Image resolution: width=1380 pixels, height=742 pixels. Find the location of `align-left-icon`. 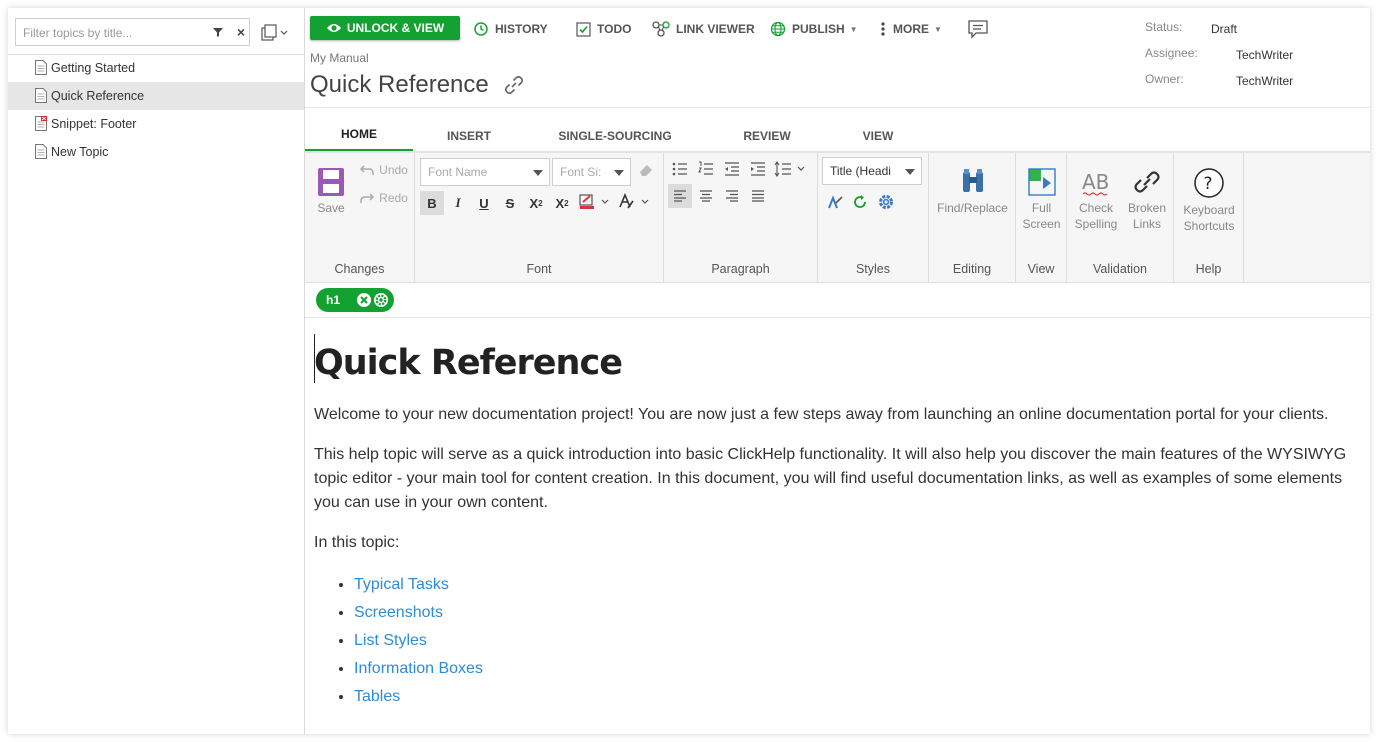

align-left-icon is located at coordinates (680, 196).